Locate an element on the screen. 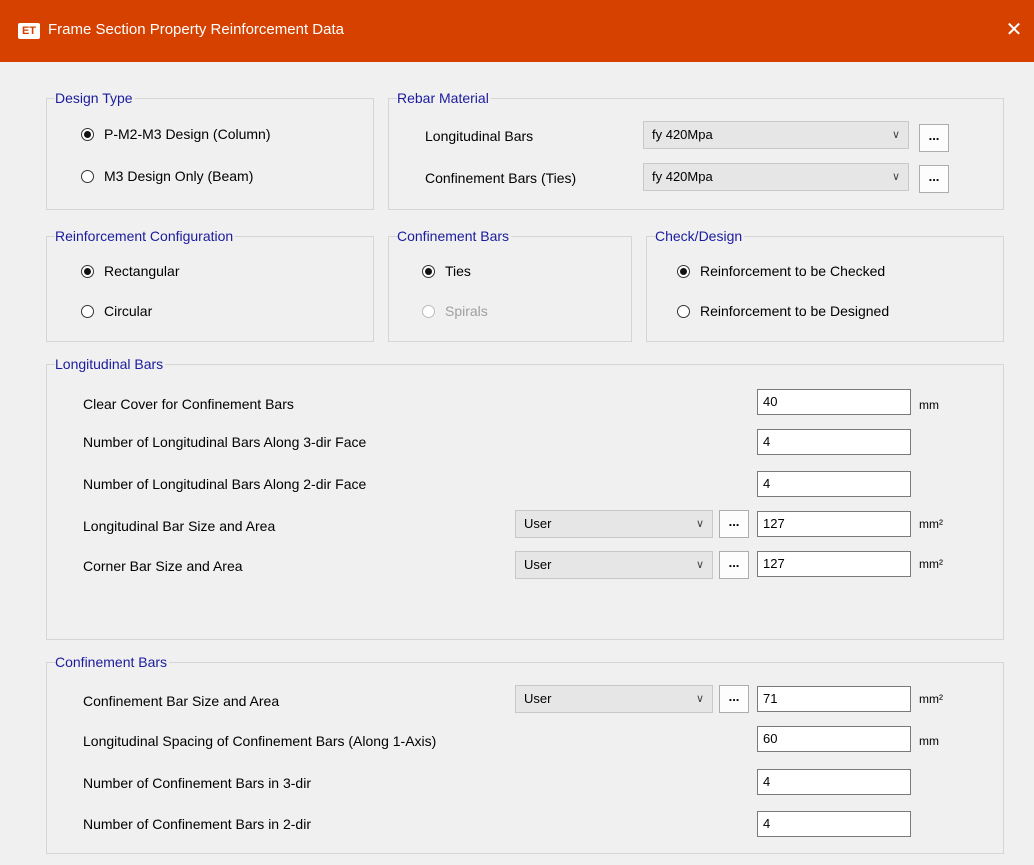  close-icon: ✕ is located at coordinates (1014, 30).